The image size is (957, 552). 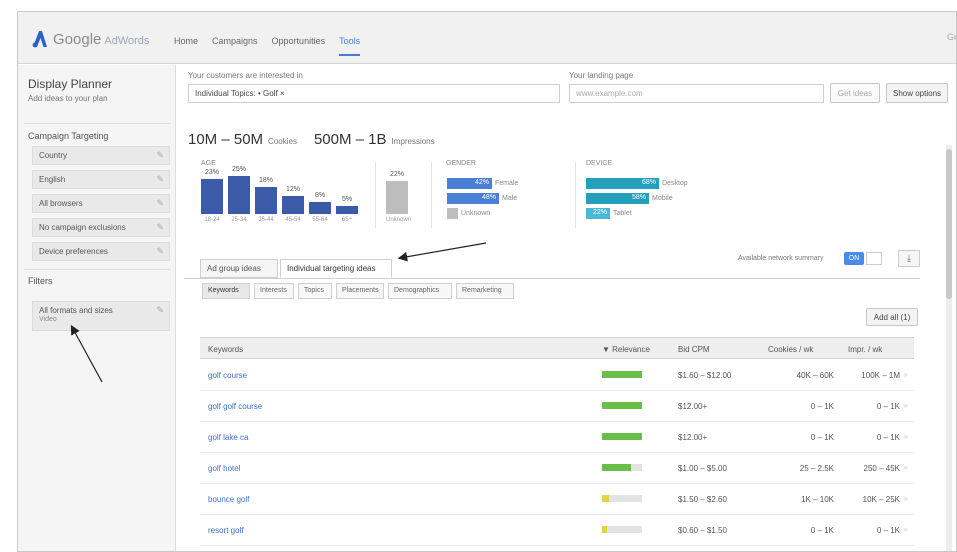 I want to click on planner-subtitle: Add ideas to your plan, so click(x=68, y=98).